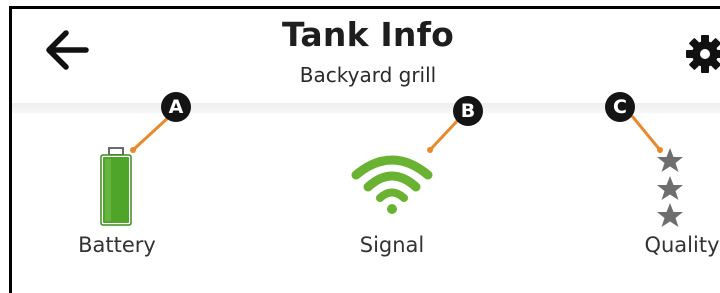 The width and height of the screenshot is (720, 293). What do you see at coordinates (392, 245) in the screenshot?
I see `signal-label: Signal` at bounding box center [392, 245].